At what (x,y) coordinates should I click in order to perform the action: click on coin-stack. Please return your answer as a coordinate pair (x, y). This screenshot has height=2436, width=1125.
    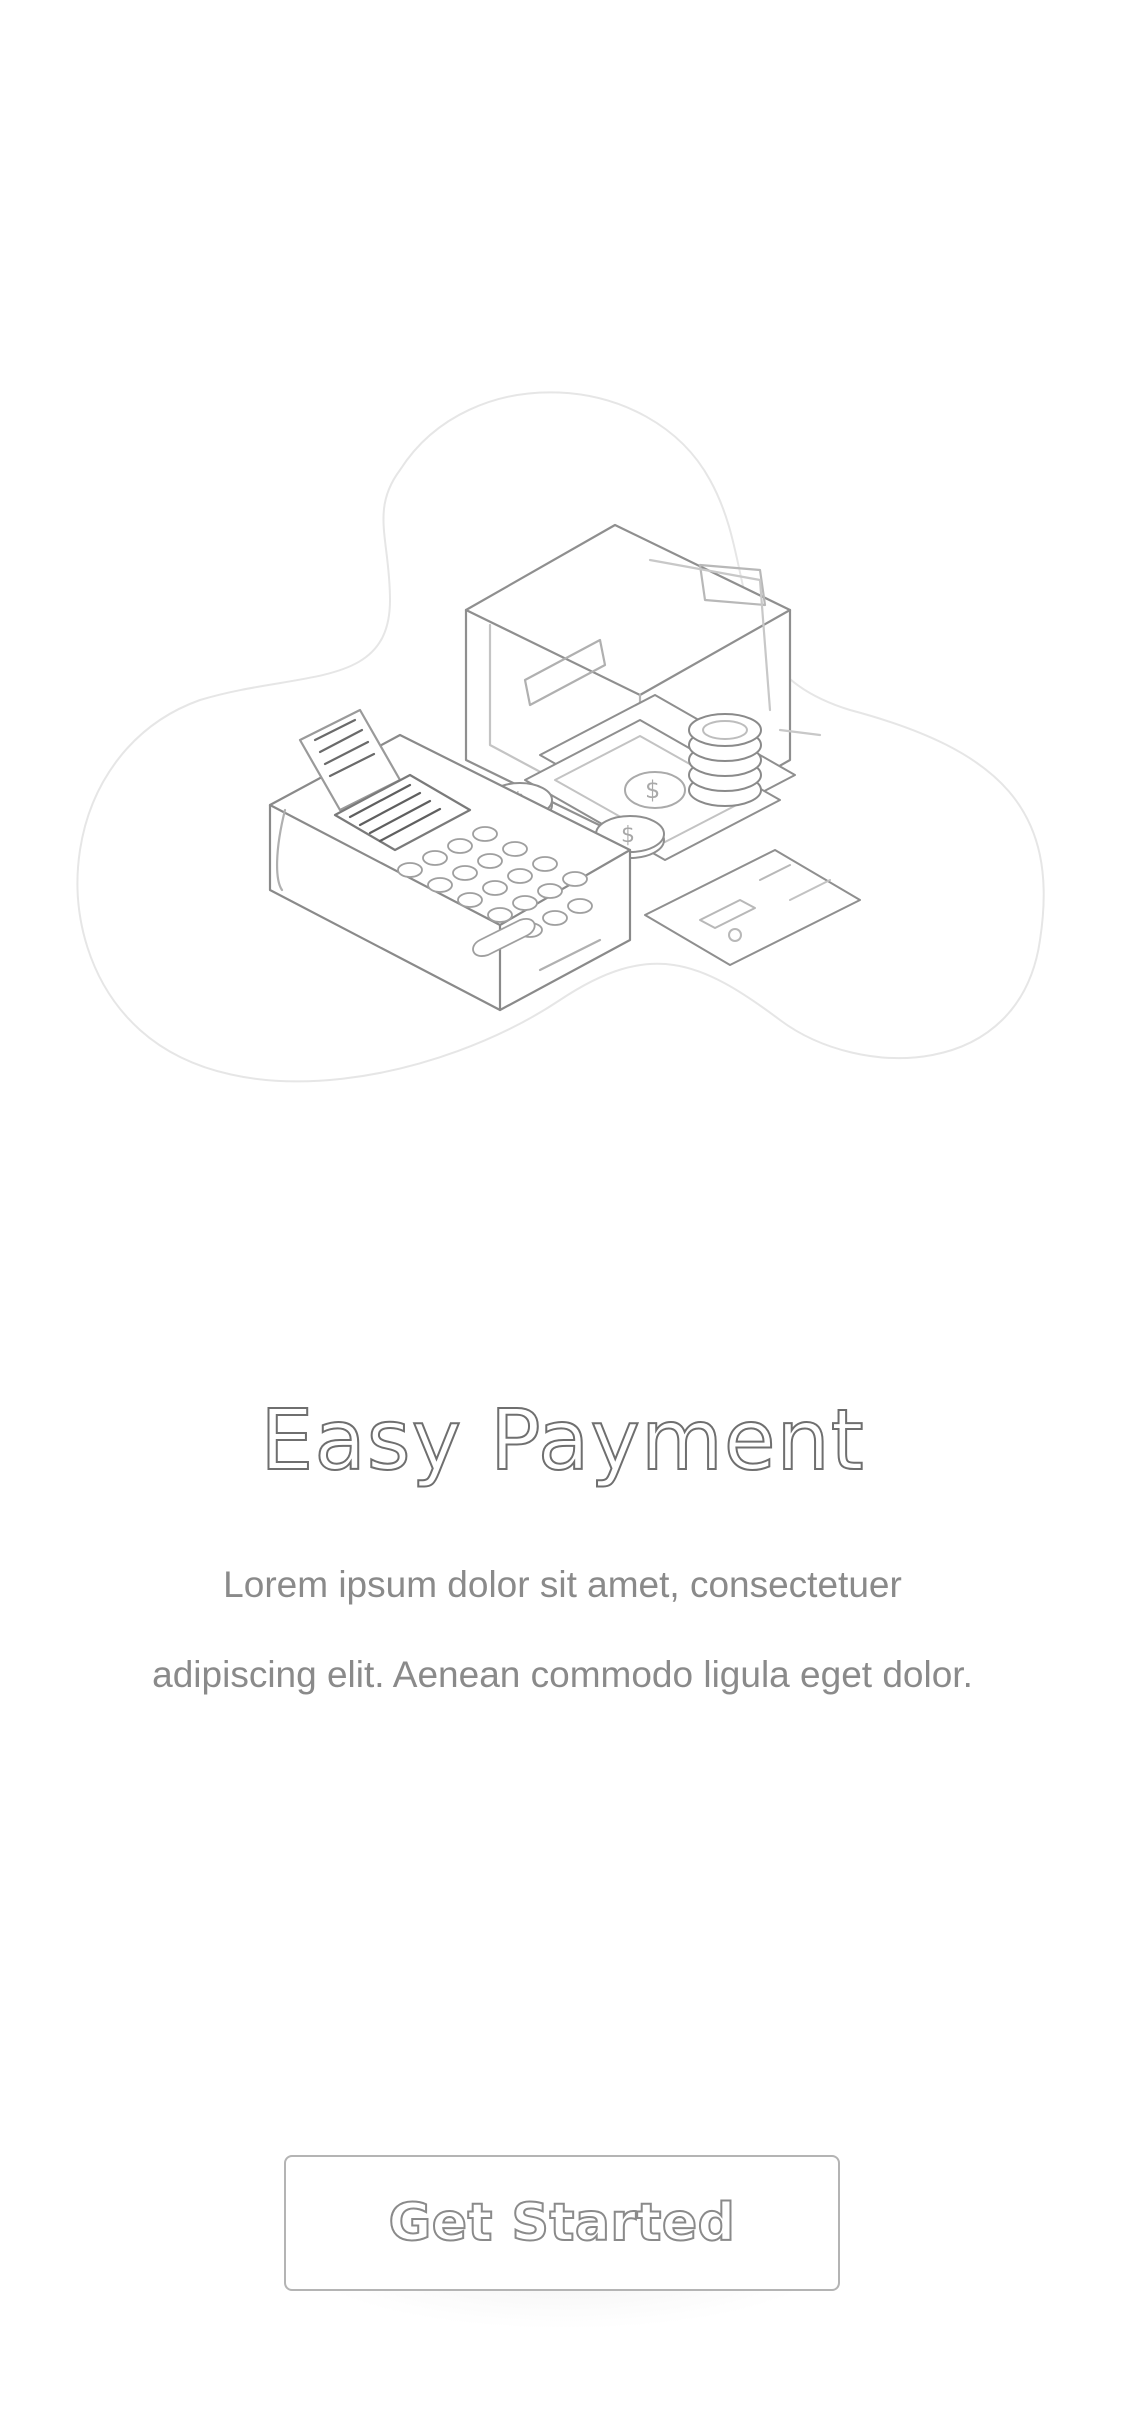
    Looking at the image, I should click on (725, 760).